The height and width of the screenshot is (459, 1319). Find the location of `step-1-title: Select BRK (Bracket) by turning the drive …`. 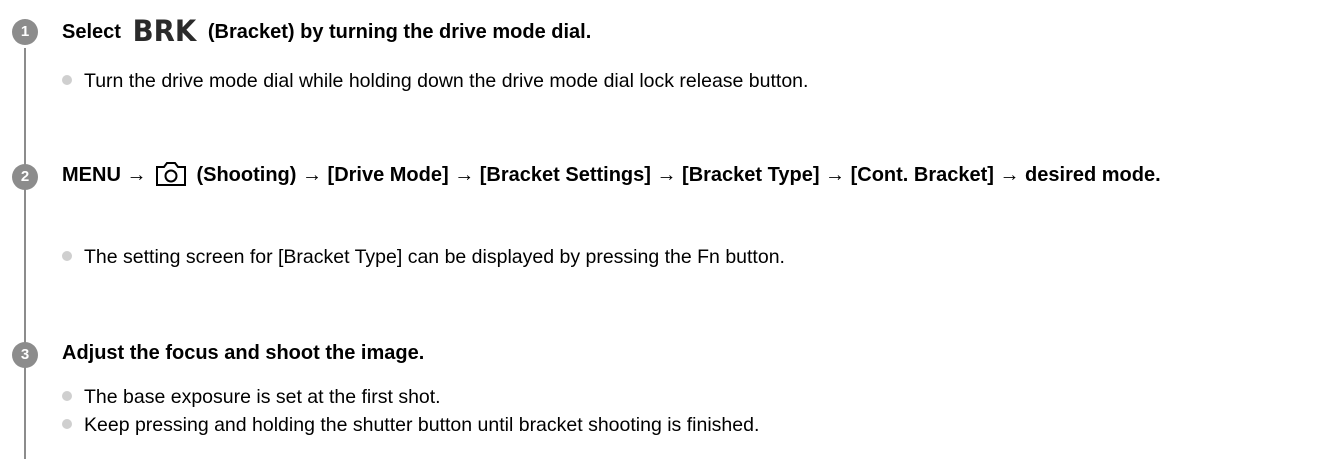

step-1-title: Select BRK (Bracket) by turning the drive … is located at coordinates (687, 32).